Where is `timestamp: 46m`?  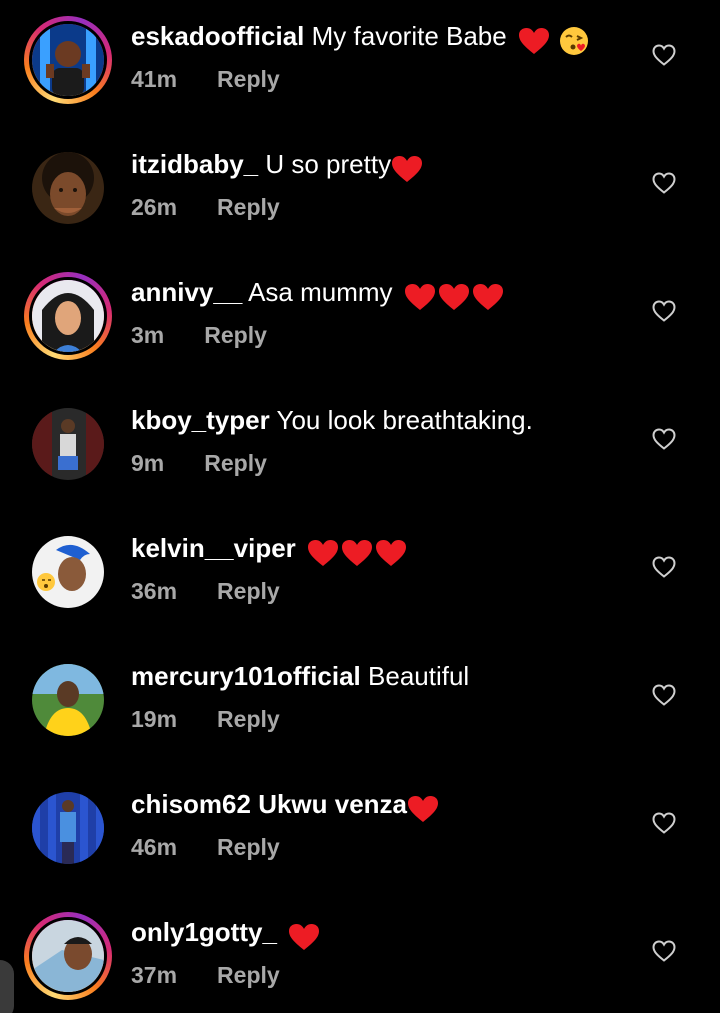 timestamp: 46m is located at coordinates (154, 847).